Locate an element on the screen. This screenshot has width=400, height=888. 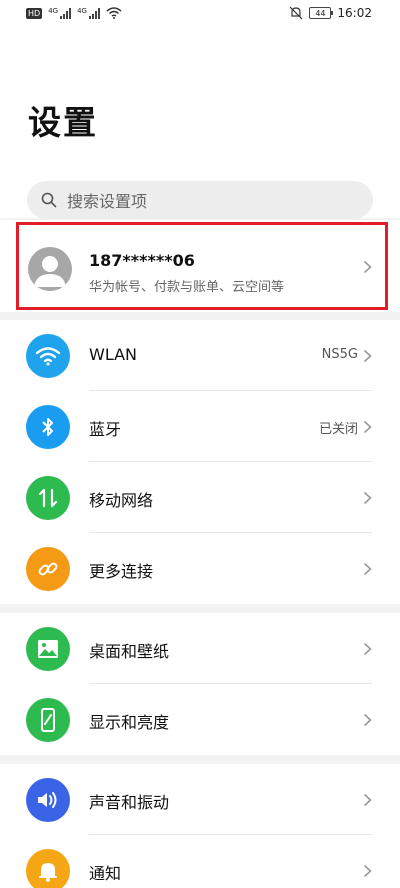
mute-icon is located at coordinates (296, 13).